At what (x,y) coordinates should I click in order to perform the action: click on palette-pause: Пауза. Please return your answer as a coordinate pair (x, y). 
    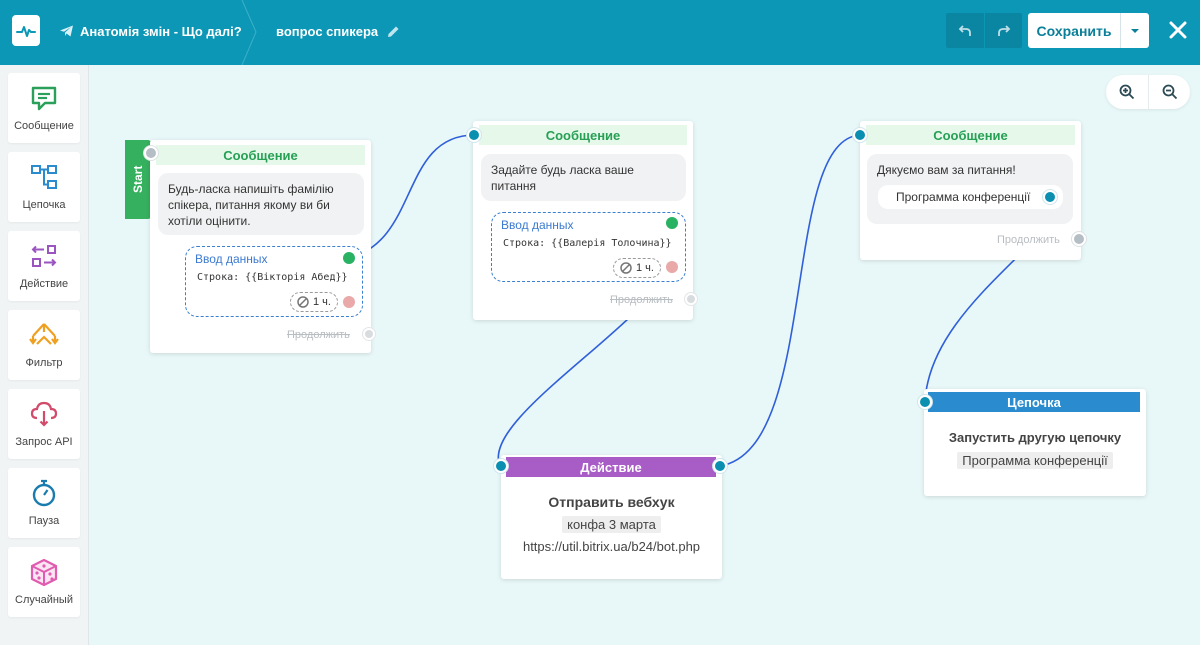
    Looking at the image, I should click on (44, 503).